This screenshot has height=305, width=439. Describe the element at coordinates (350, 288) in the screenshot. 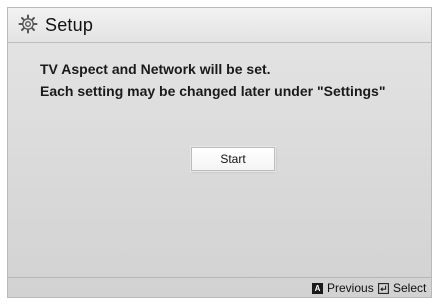

I see `previous-label: Previous` at that location.